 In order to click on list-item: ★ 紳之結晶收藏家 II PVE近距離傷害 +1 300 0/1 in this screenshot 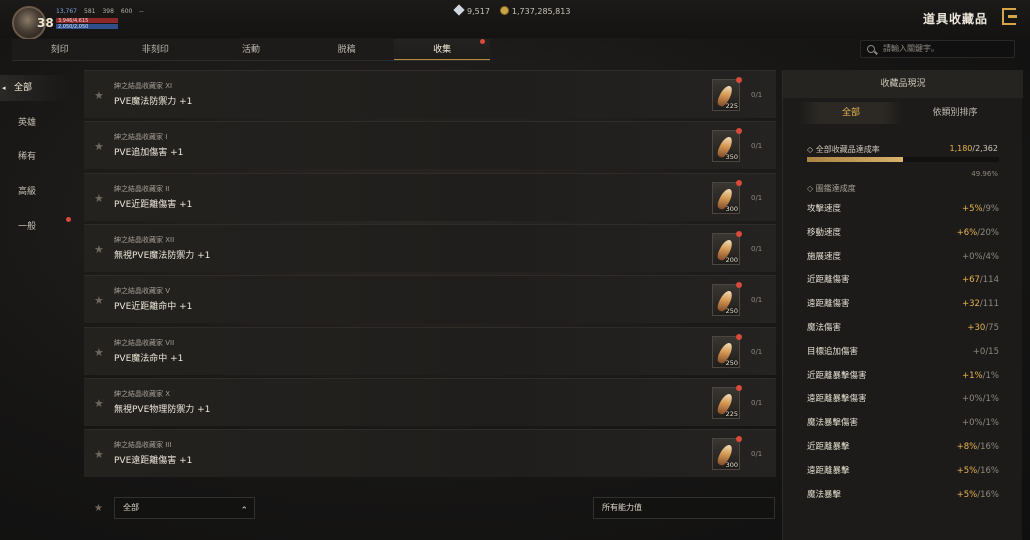, I will do `click(430, 196)`.